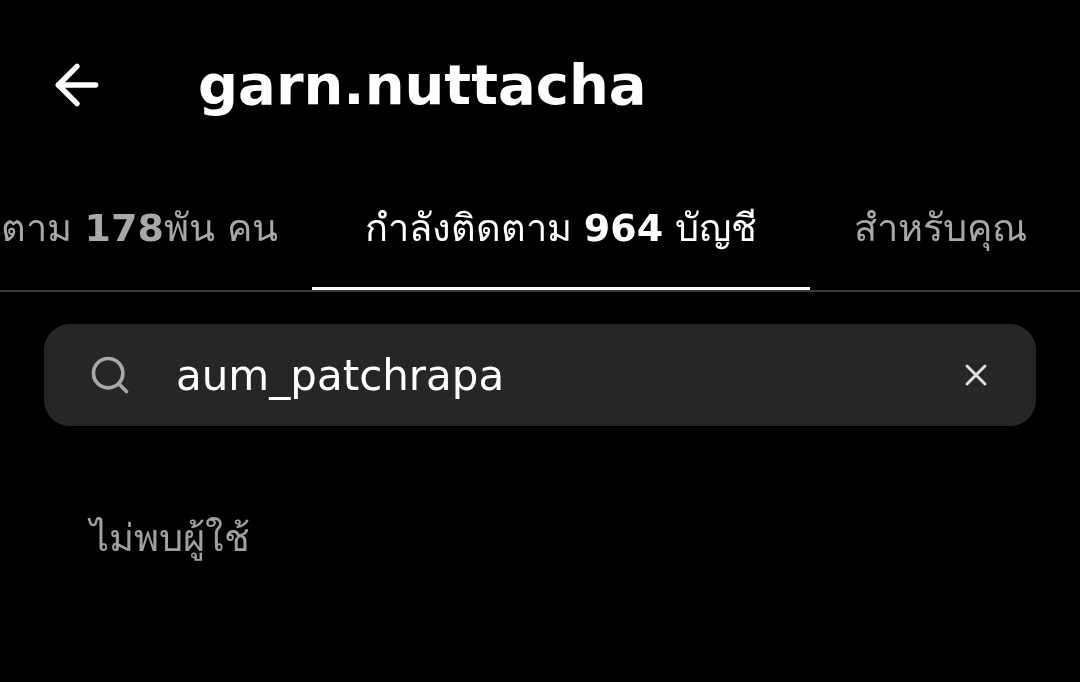 This screenshot has width=1080, height=682. What do you see at coordinates (566, 375) in the screenshot?
I see `search-input: aum_patchrapa` at bounding box center [566, 375].